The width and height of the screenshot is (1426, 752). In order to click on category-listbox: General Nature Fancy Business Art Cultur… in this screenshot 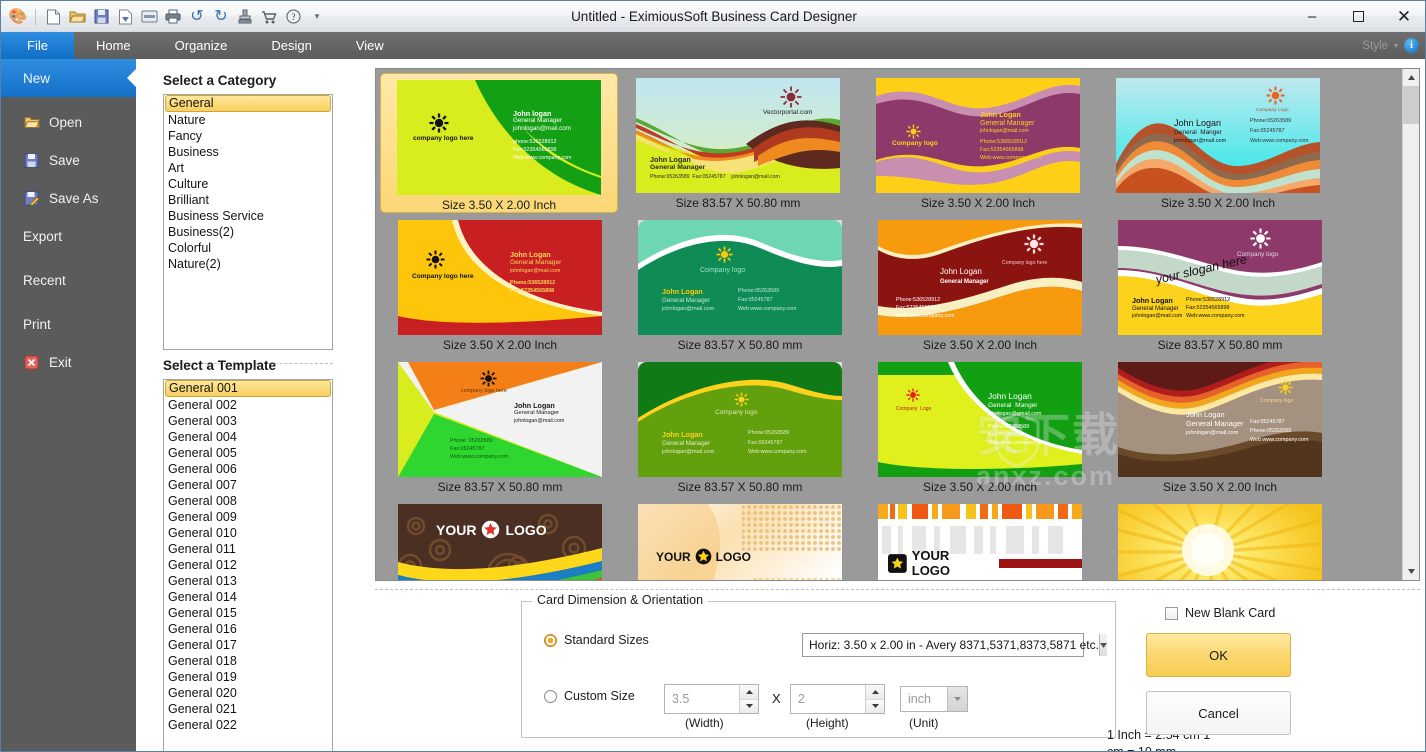, I will do `click(248, 222)`.